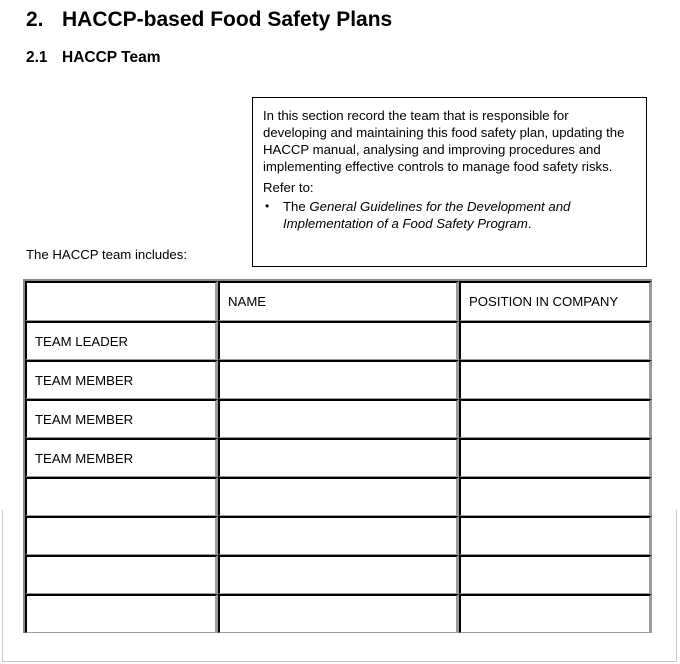 The image size is (680, 664). Describe the element at coordinates (35, 19) in the screenshot. I see `section-number: 2.` at that location.